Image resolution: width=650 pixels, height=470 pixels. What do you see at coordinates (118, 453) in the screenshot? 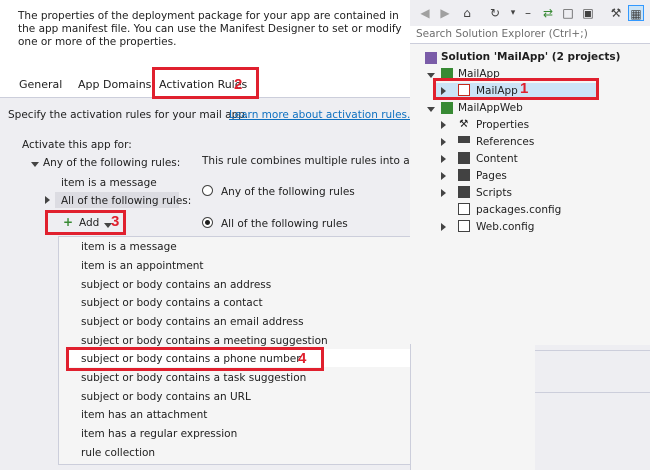
I see `menu-item-rule-collection: rule collection` at bounding box center [118, 453].